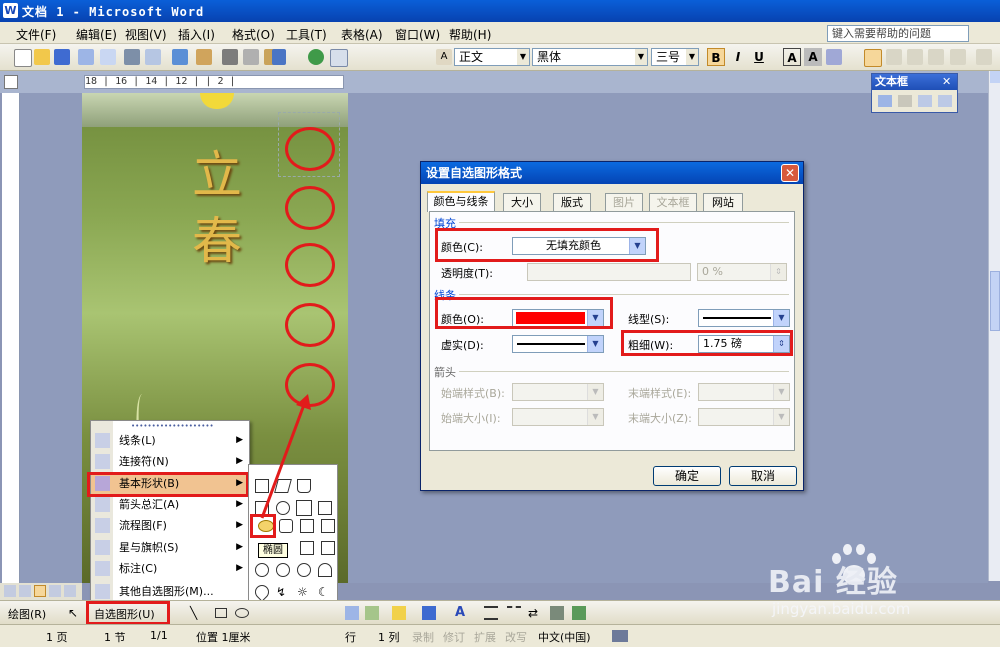  What do you see at coordinates (958, 57) in the screenshot?
I see `line-spacing-icon` at bounding box center [958, 57].